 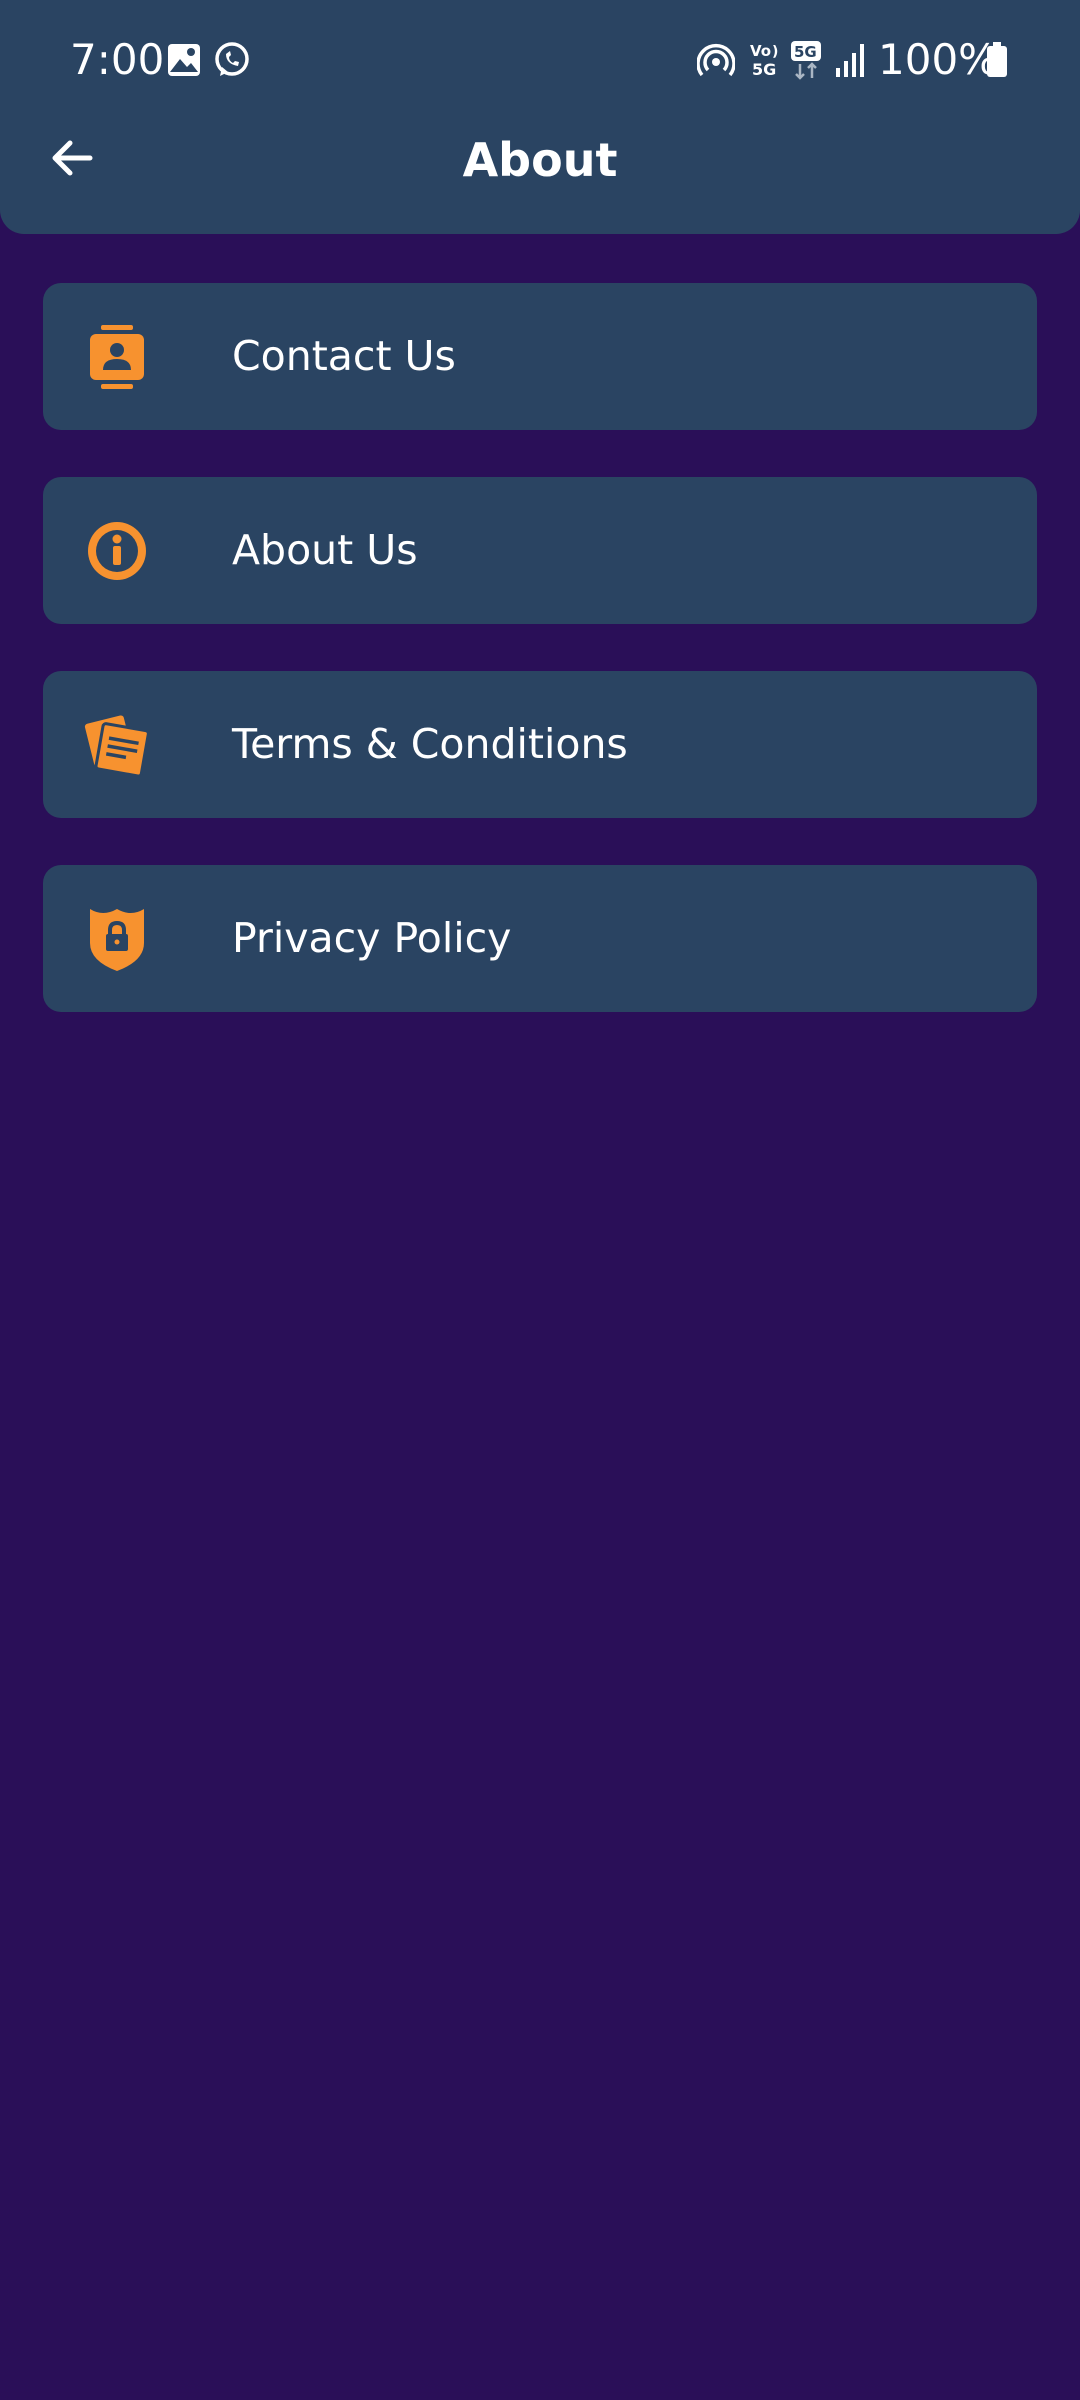 I want to click on notes-icon, so click(x=117, y=745).